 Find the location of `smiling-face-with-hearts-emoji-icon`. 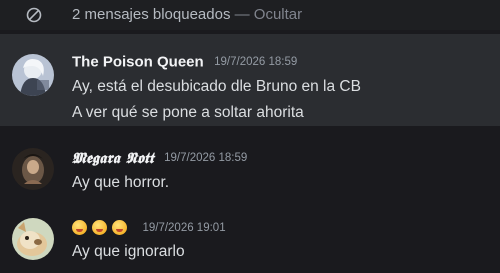

smiling-face-with-hearts-emoji-icon is located at coordinates (79, 228).